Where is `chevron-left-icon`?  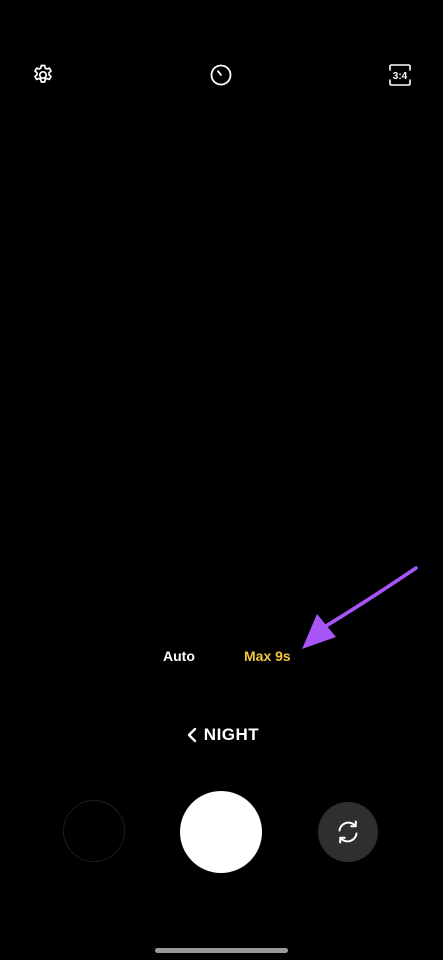
chevron-left-icon is located at coordinates (192, 735).